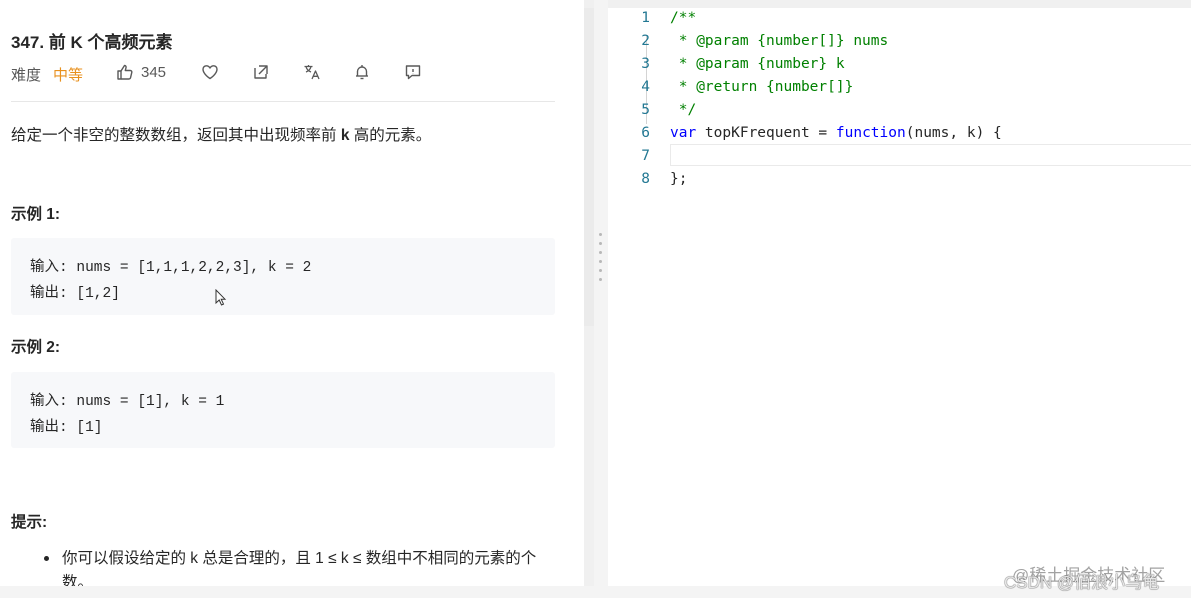  I want to click on line-number: 8, so click(645, 179).